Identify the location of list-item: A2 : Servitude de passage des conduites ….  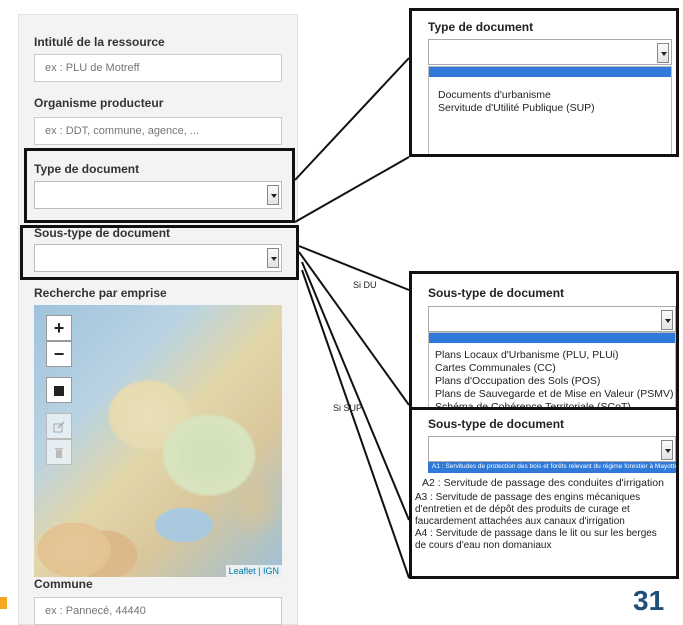
(546, 483).